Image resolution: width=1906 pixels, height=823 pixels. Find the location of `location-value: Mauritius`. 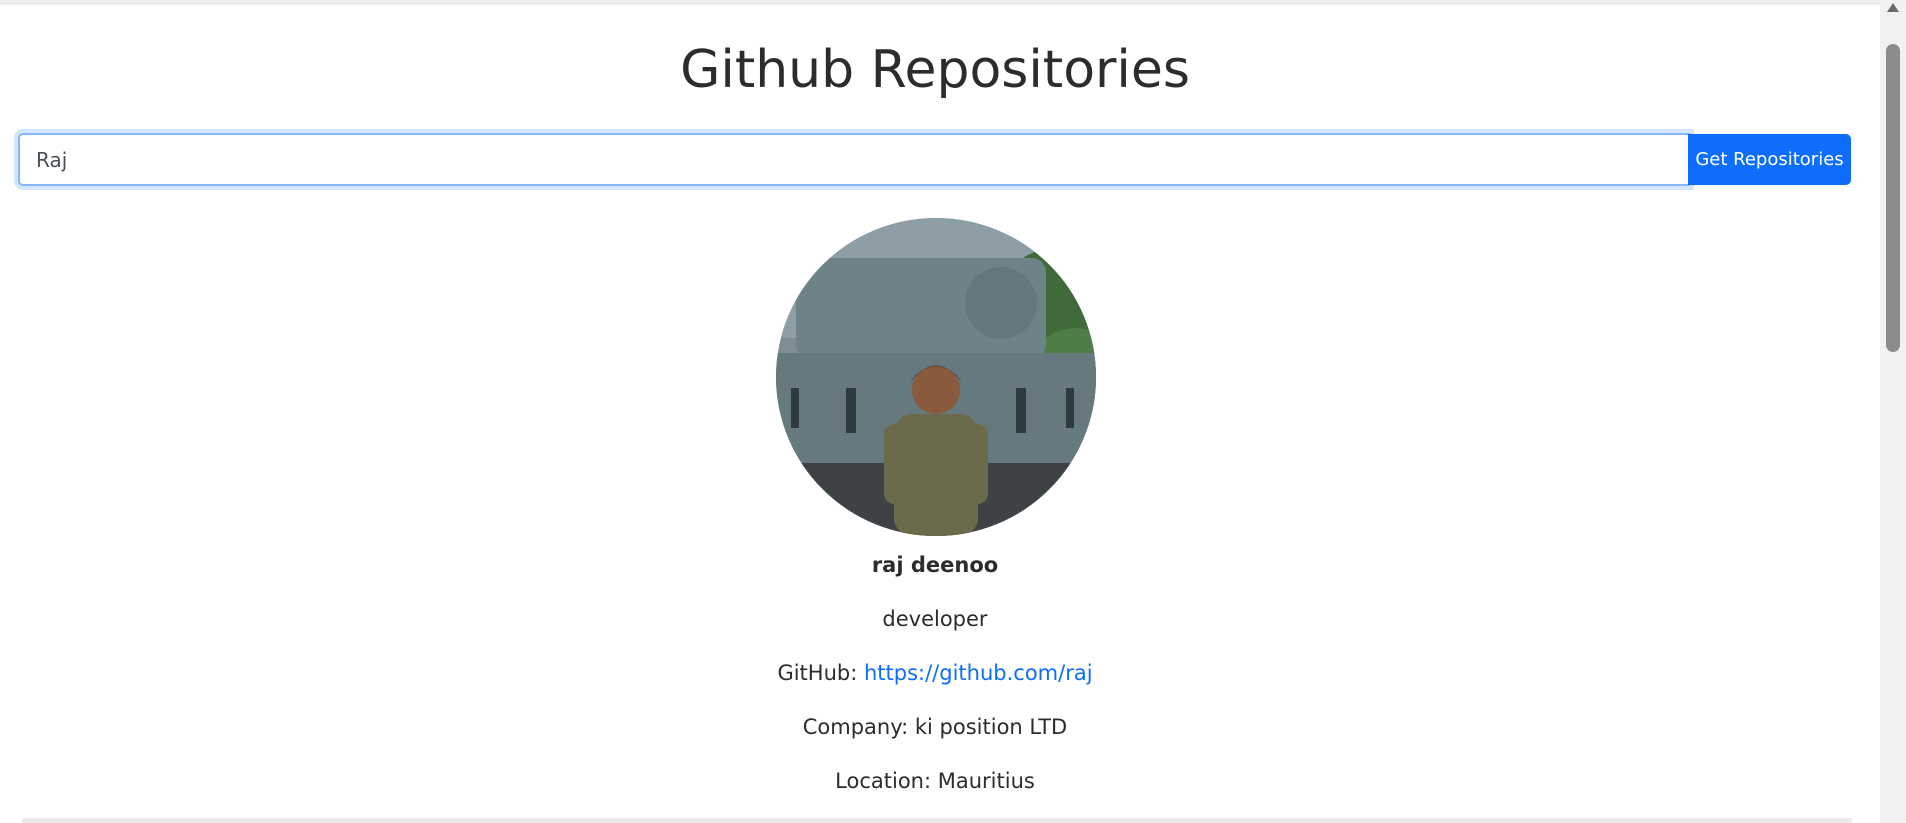

location-value: Mauritius is located at coordinates (986, 781).